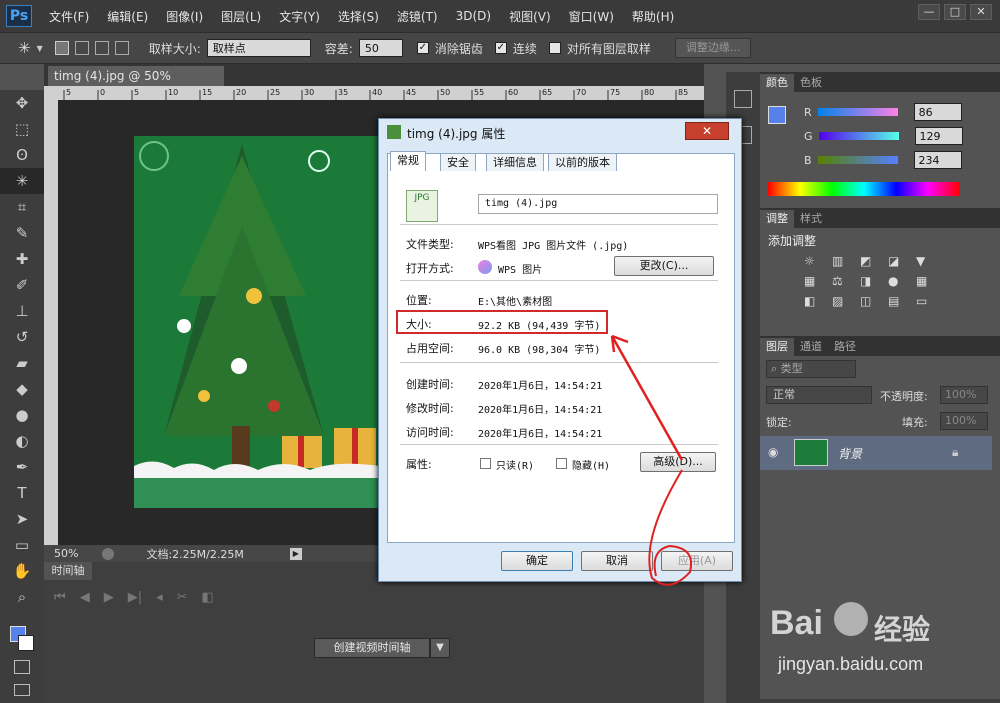 The image size is (1000, 703). I want to click on menu-edit: 编辑(E), so click(127, 16).